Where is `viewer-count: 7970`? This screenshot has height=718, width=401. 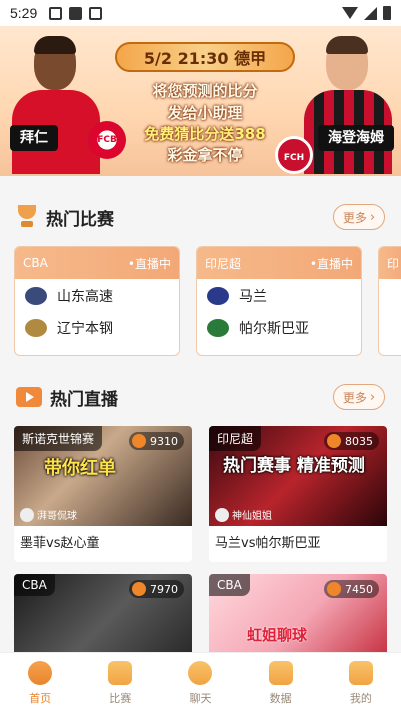 viewer-count: 7970 is located at coordinates (156, 589).